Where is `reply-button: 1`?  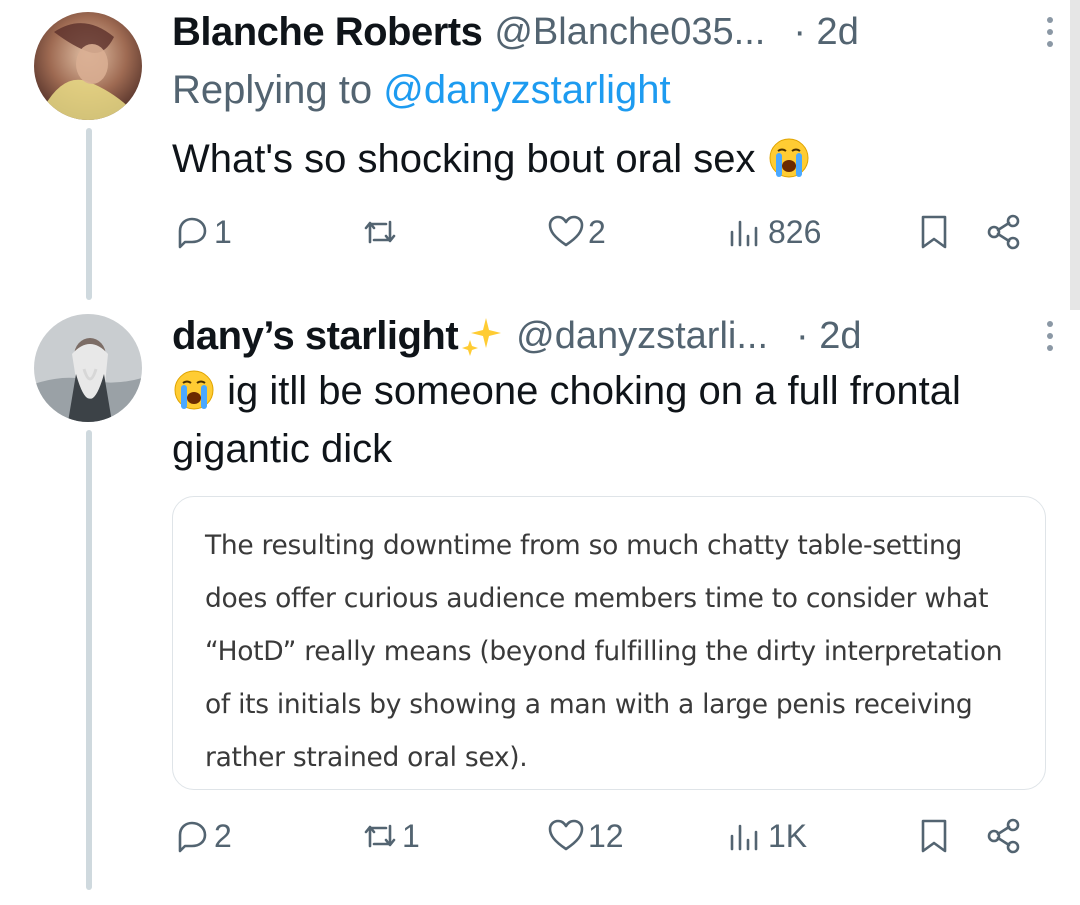
reply-button: 1 is located at coordinates (202, 232).